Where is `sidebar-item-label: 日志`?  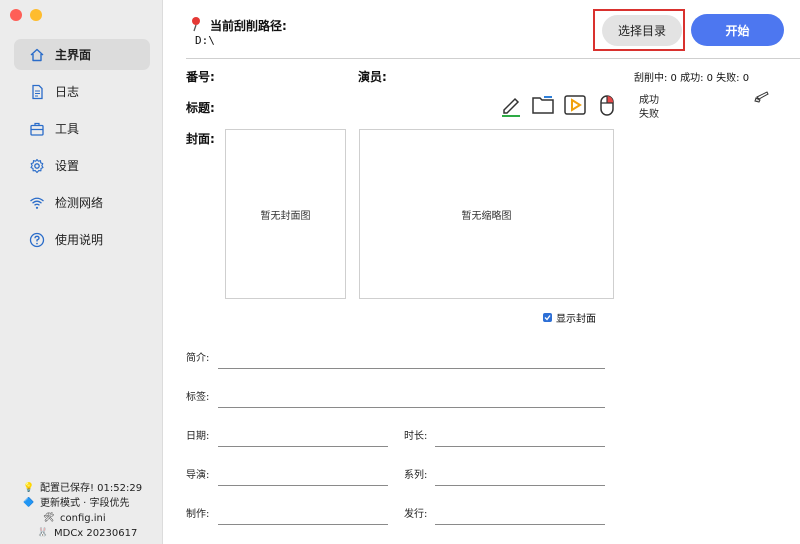
sidebar-item-label: 日志 is located at coordinates (67, 92).